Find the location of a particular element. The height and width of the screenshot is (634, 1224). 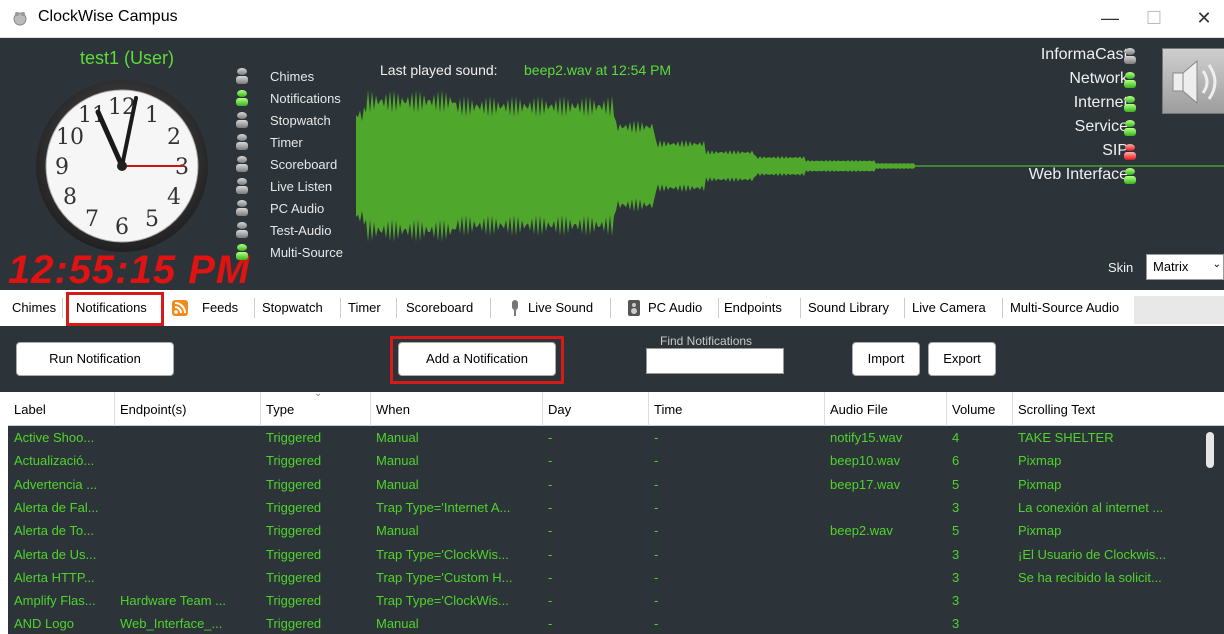

vertical-scrollbar is located at coordinates (1211, 530).